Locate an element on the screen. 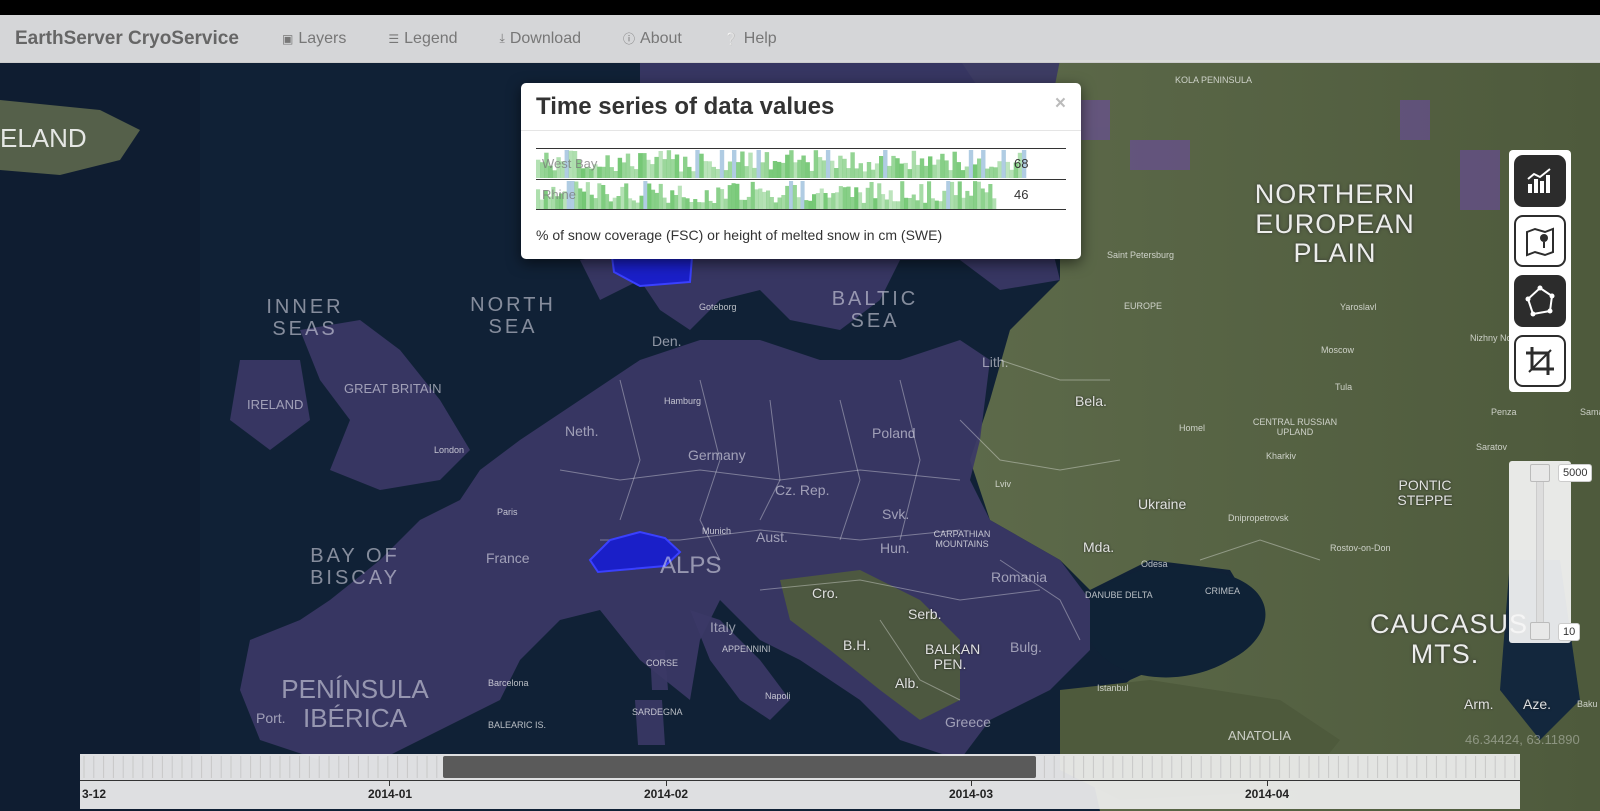  map-label-anatolia: ANATOLIA is located at coordinates (1260, 735).